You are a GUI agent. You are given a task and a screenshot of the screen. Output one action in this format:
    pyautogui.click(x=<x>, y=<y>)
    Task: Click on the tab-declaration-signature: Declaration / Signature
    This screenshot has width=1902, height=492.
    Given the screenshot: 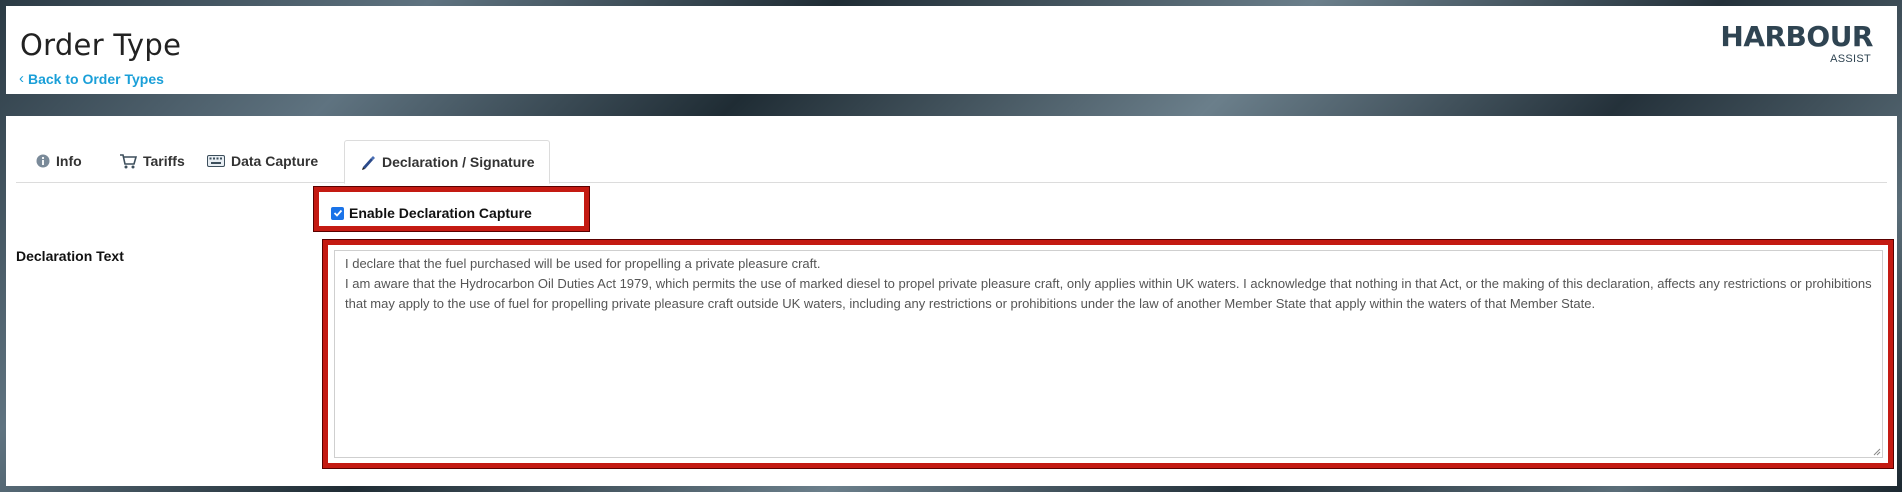 What is the action you would take?
    pyautogui.click(x=447, y=162)
    